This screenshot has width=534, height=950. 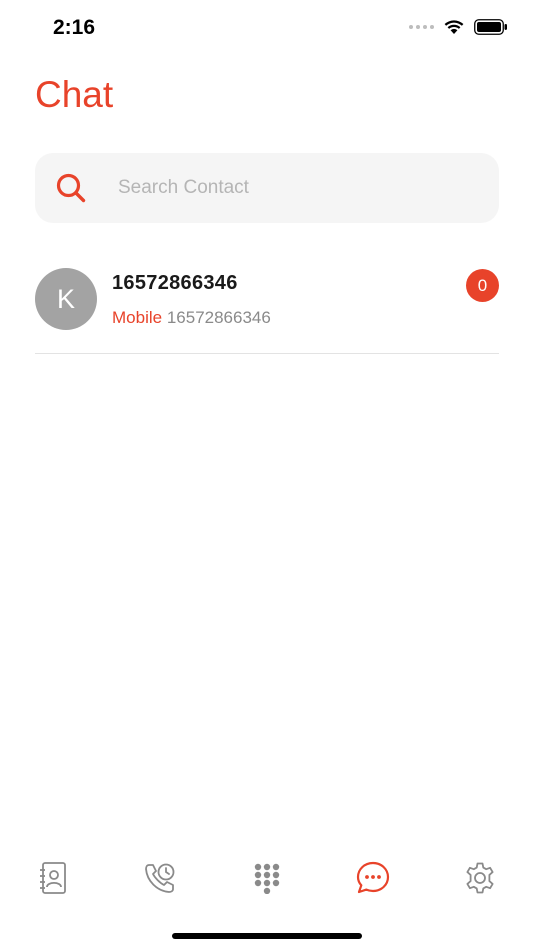 What do you see at coordinates (490, 27) in the screenshot?
I see `battery-icon` at bounding box center [490, 27].